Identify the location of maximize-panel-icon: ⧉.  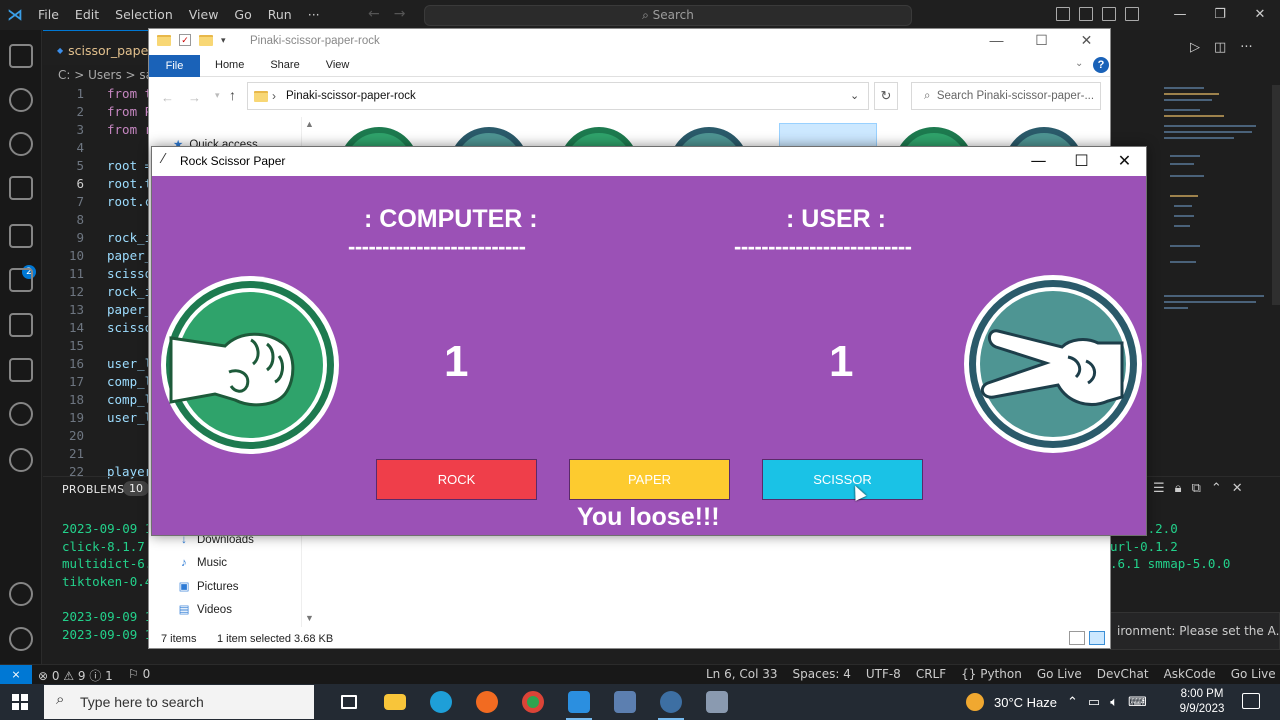
(1196, 488).